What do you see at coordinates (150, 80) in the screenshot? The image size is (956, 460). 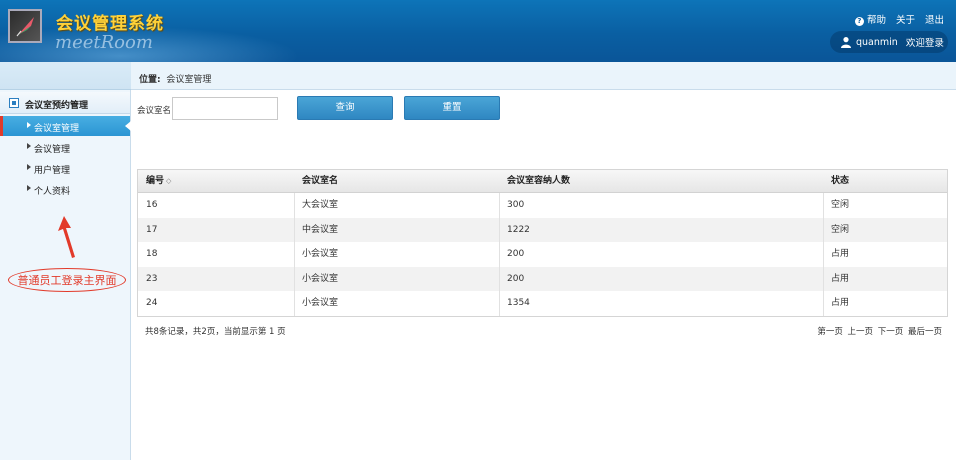 I see `breadcrumb-label: 位置:` at bounding box center [150, 80].